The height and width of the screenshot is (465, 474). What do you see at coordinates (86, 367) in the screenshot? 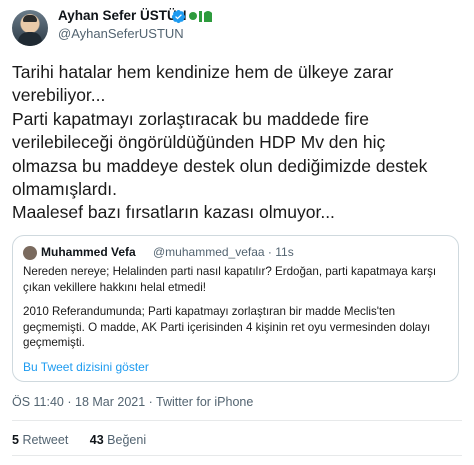
I see `show-thread-link: Bu Tweet dizisini göster` at bounding box center [86, 367].